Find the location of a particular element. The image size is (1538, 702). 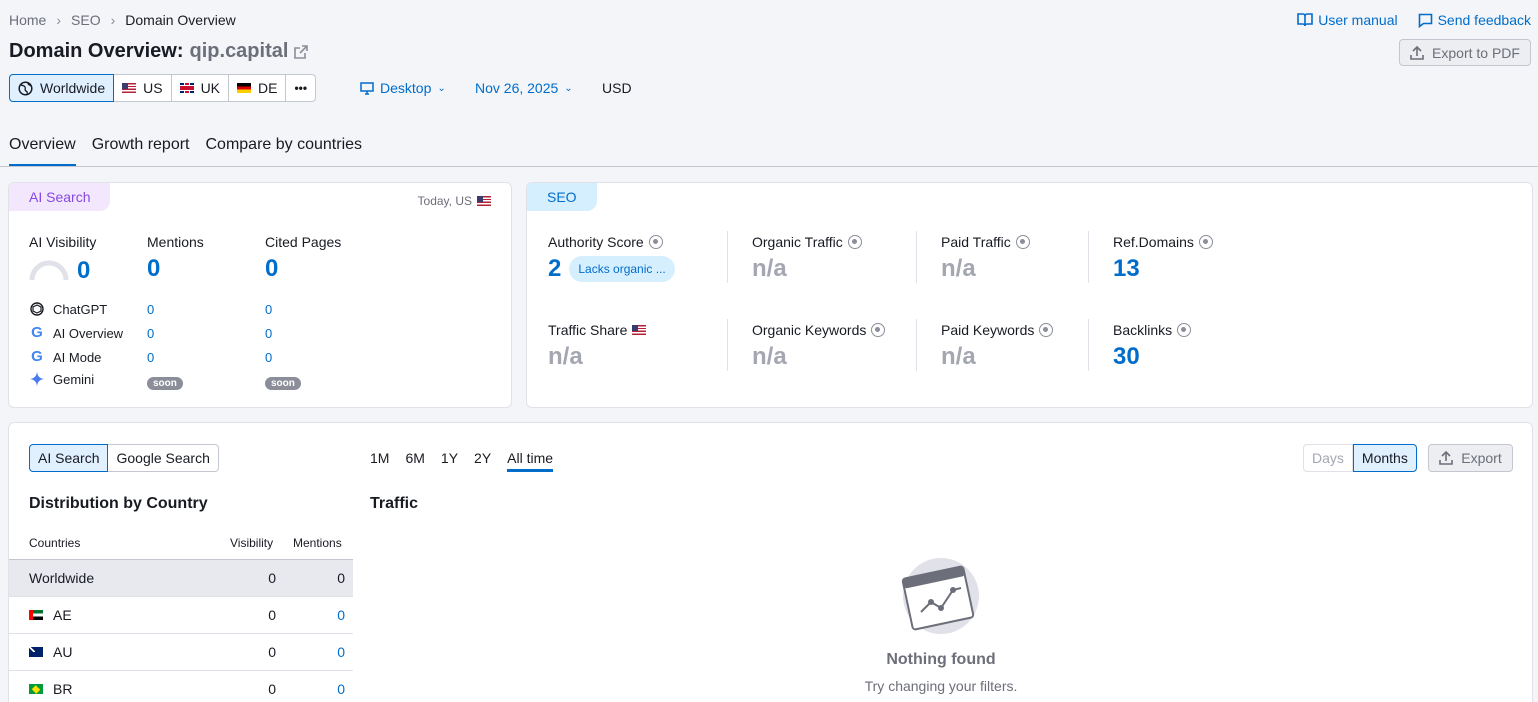

col-countries: Countries is located at coordinates (55, 543).